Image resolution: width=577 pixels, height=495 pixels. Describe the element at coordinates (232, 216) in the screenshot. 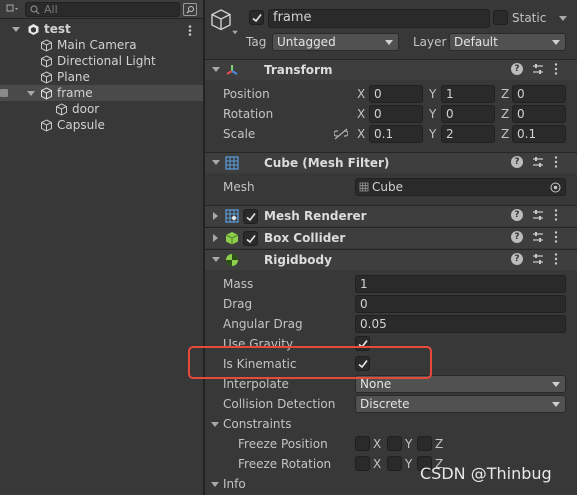

I see `mesh-renderer-icon` at that location.